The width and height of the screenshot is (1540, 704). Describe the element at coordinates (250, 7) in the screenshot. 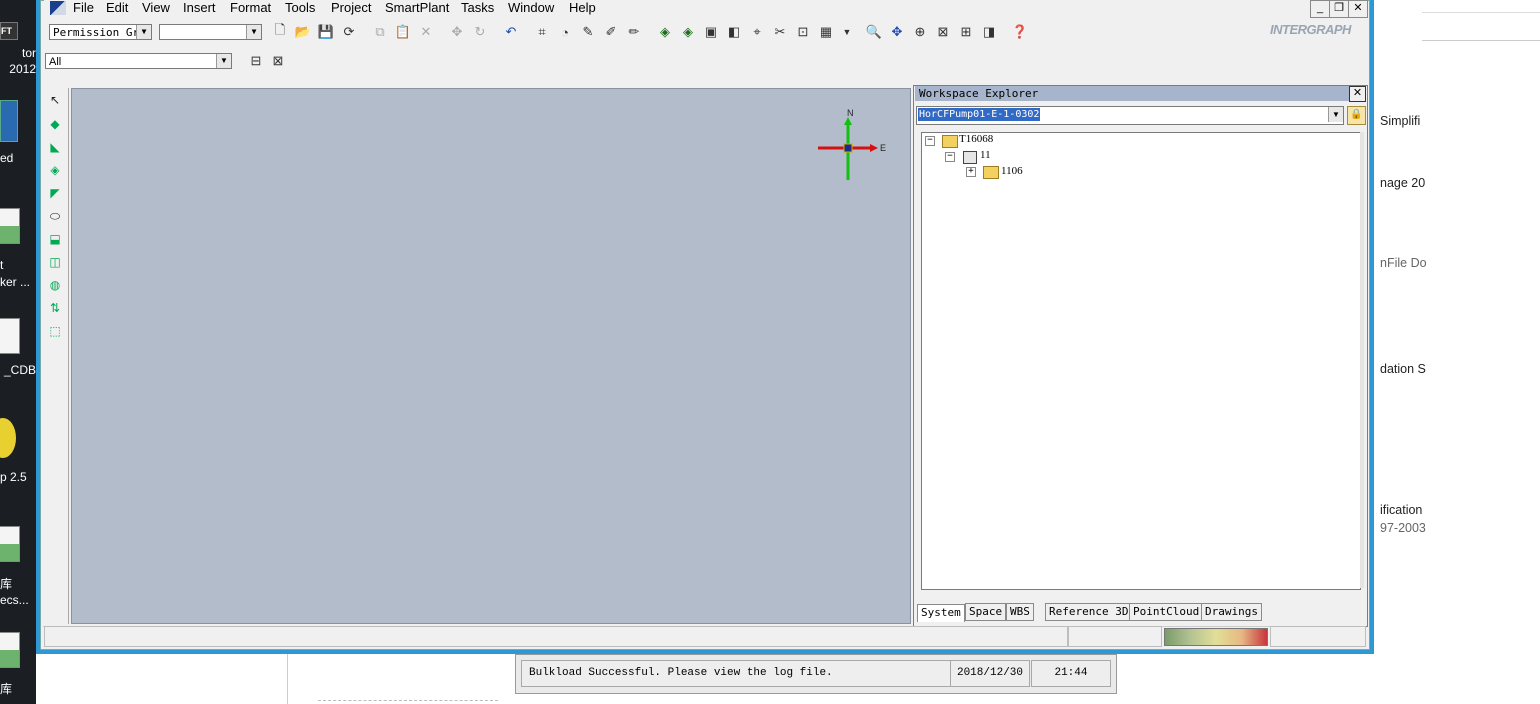

I see `menu-format: Format` at that location.